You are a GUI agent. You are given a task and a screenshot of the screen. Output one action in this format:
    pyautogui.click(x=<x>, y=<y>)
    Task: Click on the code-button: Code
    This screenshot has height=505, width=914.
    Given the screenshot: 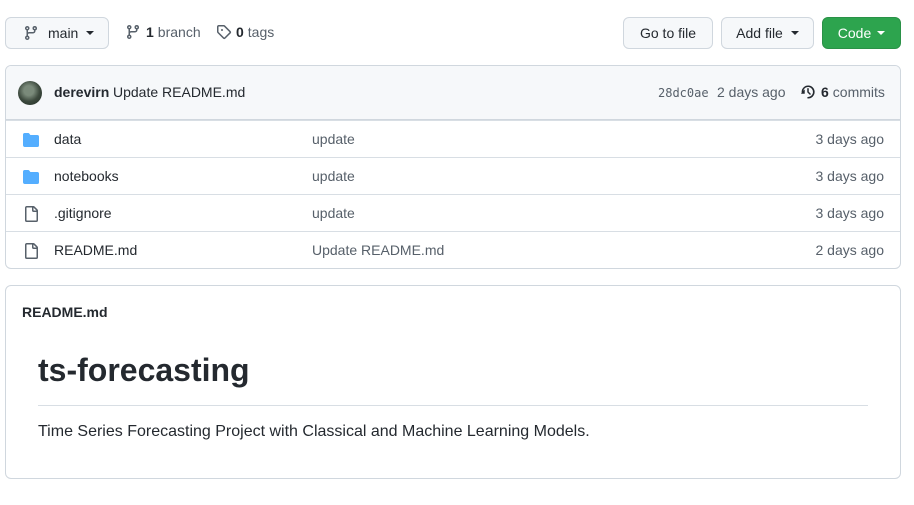 What is the action you would take?
    pyautogui.click(x=861, y=33)
    